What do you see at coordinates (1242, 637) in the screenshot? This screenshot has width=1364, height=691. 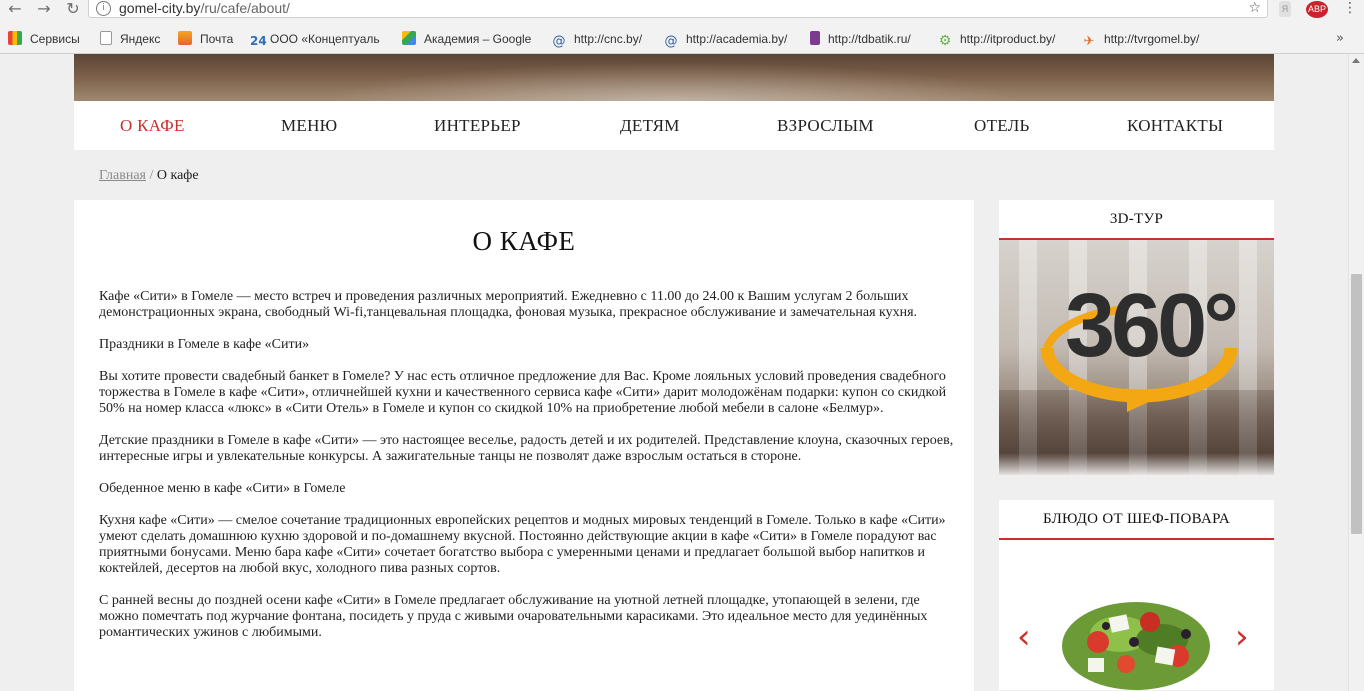 I see `carousel-next-arrow-icon: ›` at bounding box center [1242, 637].